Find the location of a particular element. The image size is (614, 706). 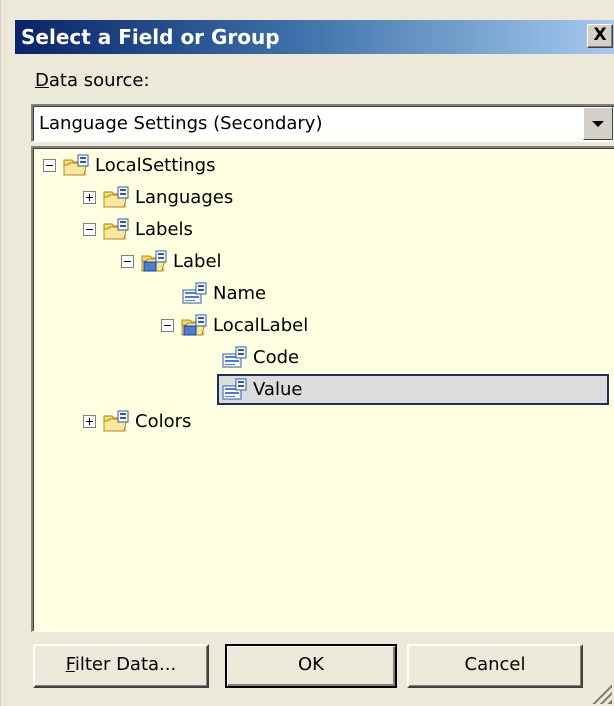

tree-node-label: Languages is located at coordinates (184, 197).